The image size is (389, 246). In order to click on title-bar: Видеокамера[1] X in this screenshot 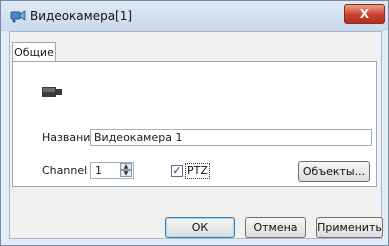, I will do `click(194, 16)`.